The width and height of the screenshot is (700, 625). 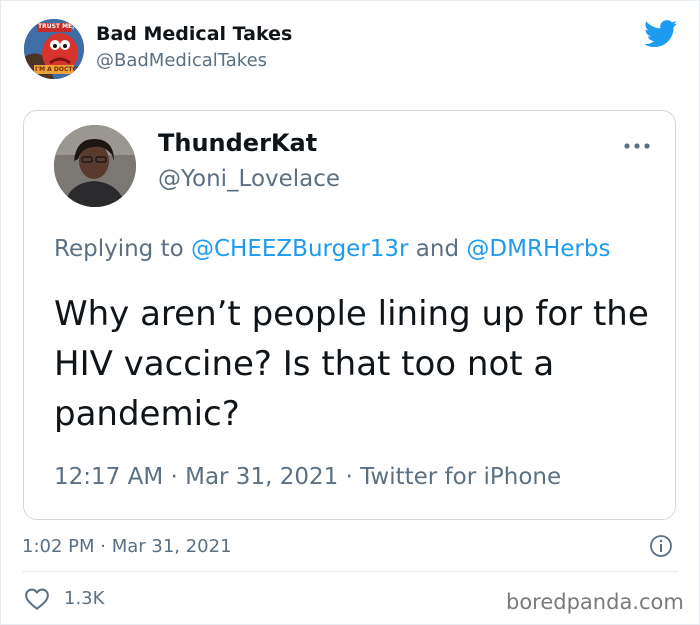 What do you see at coordinates (538, 249) in the screenshot?
I see `mention-link-2: @DMRHerbs` at bounding box center [538, 249].